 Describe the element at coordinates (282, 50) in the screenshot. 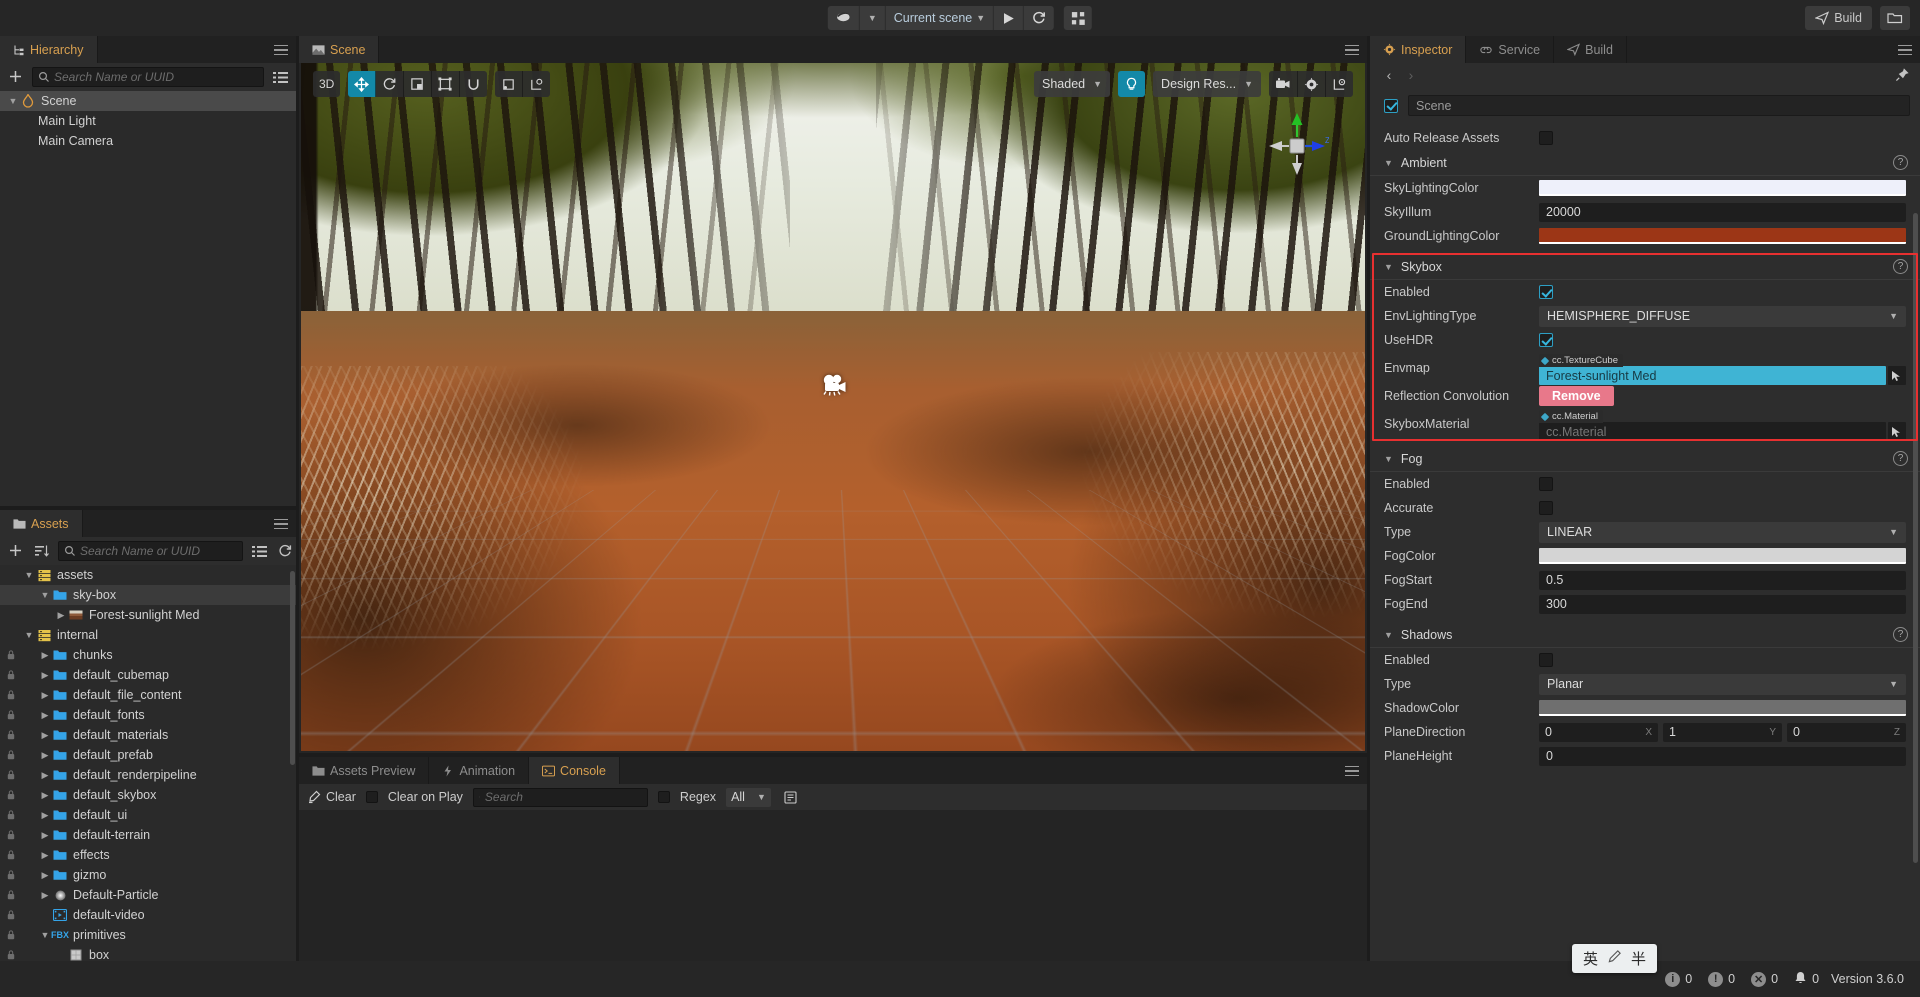

I see `hierarchy-panel-menu-icon` at that location.